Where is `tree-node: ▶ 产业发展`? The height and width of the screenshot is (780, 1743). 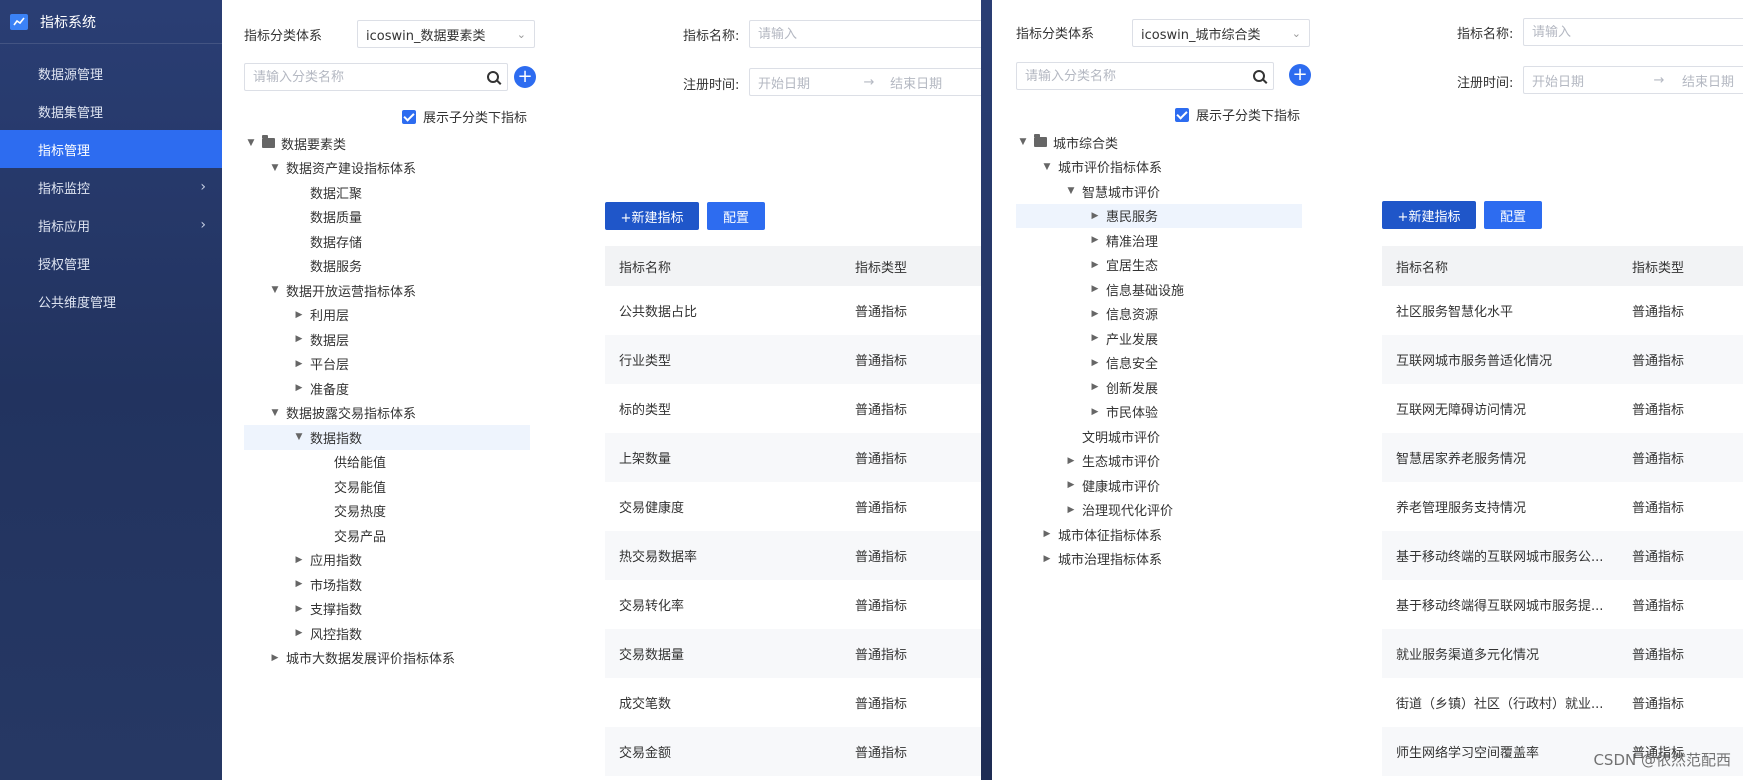
tree-node: ▶ 产业发展 is located at coordinates (1159, 338).